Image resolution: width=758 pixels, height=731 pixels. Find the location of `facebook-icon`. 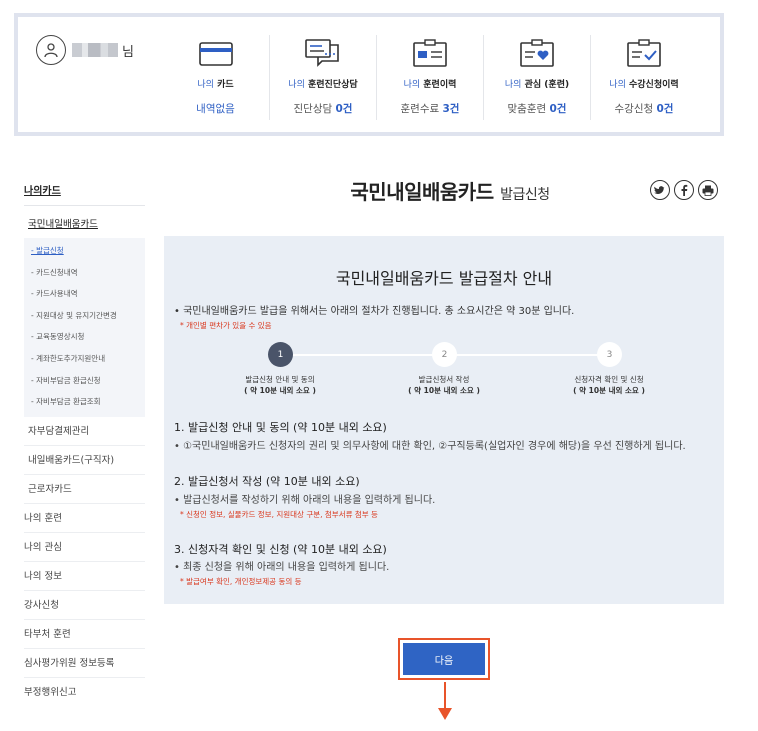

facebook-icon is located at coordinates (684, 190).